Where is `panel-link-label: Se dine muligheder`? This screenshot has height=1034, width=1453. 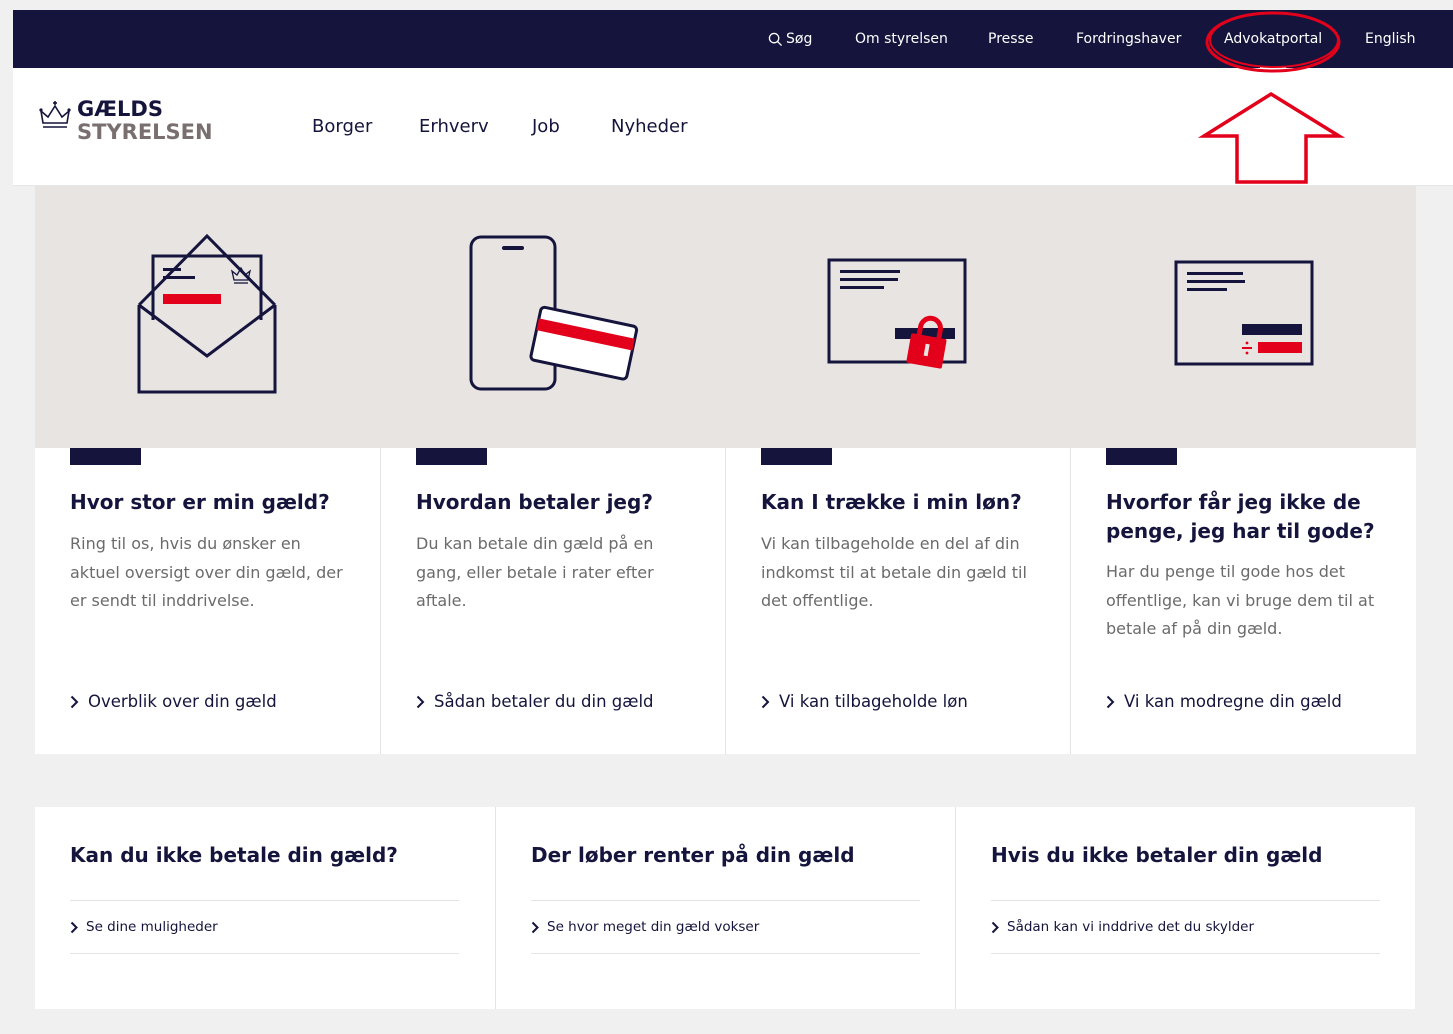 panel-link-label: Se dine muligheder is located at coordinates (152, 927).